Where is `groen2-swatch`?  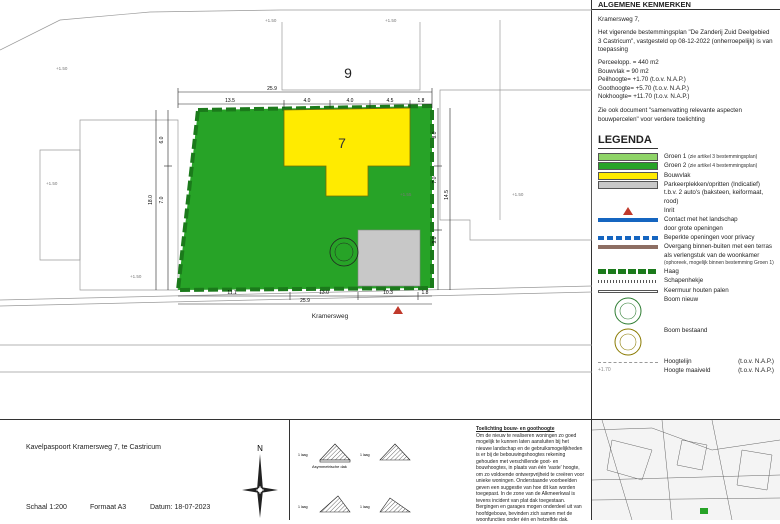
groen2-swatch is located at coordinates (628, 166).